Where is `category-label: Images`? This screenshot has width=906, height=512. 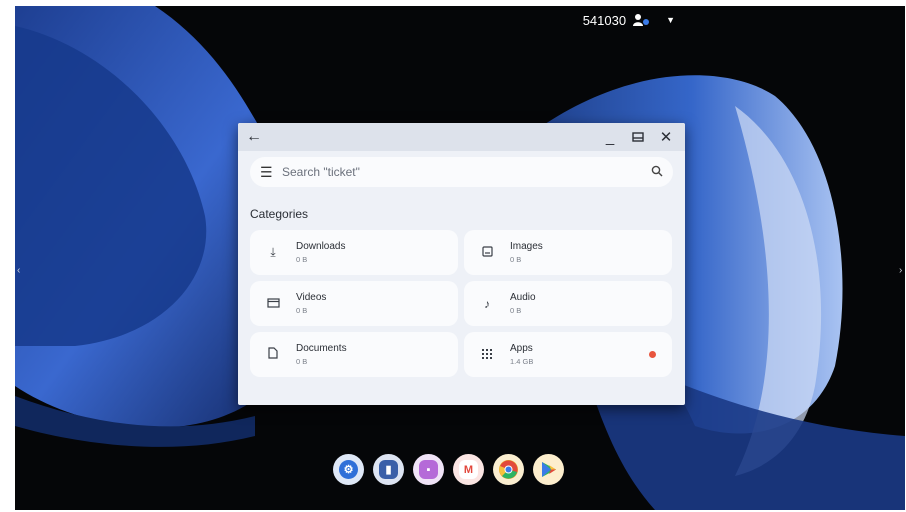 category-label: Images is located at coordinates (526, 246).